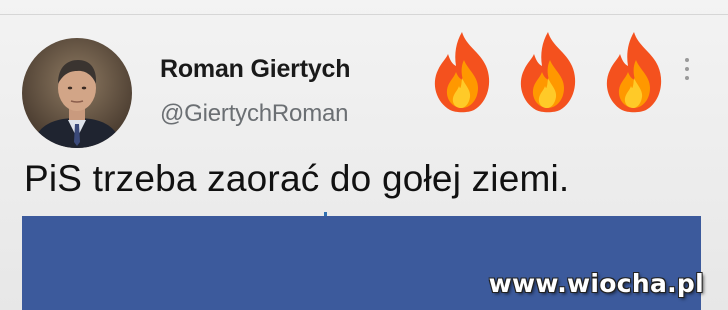 This screenshot has height=310, width=728. I want to click on avatar-image, so click(77, 93).